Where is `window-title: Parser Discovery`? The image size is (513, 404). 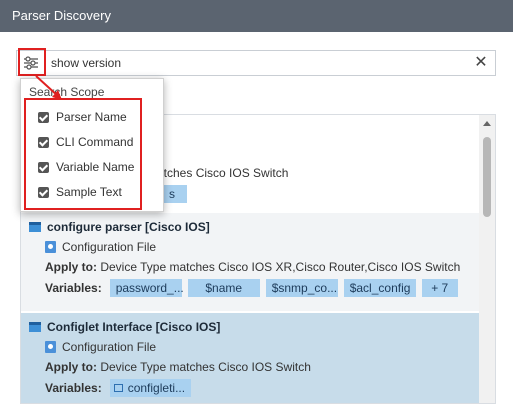
window-title: Parser Discovery is located at coordinates (256, 16).